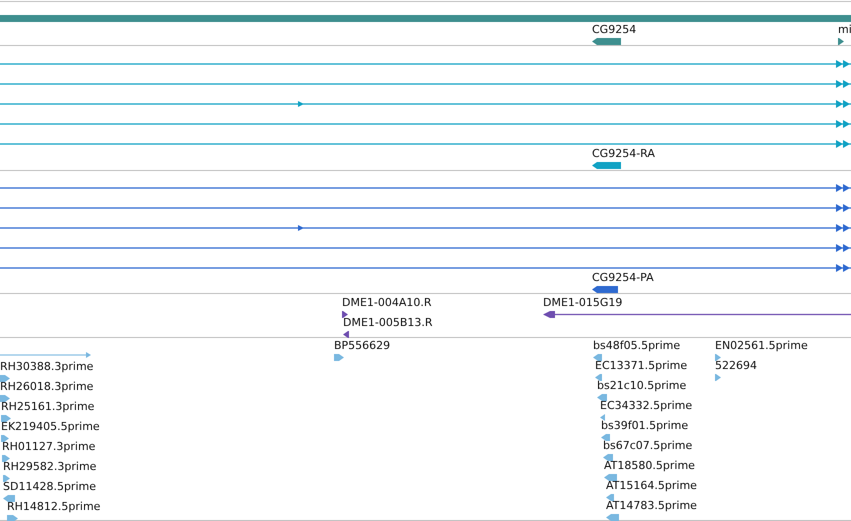 This screenshot has width=851, height=521. What do you see at coordinates (47, 366) in the screenshot?
I see `feature-label: RH30388.3prime` at bounding box center [47, 366].